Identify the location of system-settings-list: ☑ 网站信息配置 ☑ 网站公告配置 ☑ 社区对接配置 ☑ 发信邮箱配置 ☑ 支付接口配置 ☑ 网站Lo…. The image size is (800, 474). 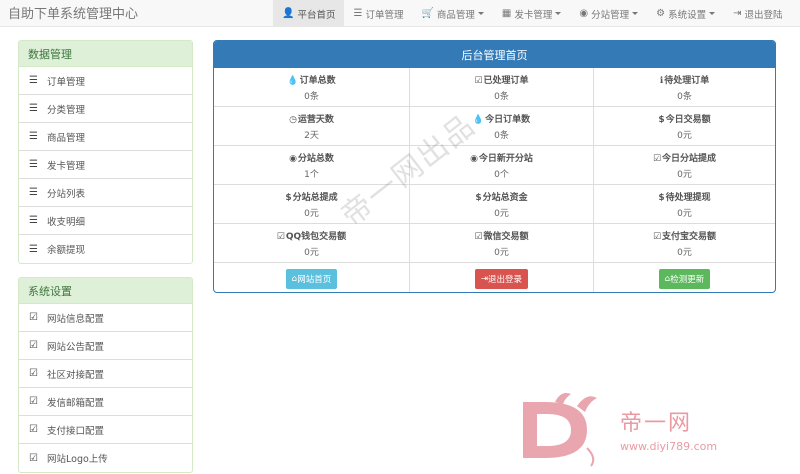
(105, 388).